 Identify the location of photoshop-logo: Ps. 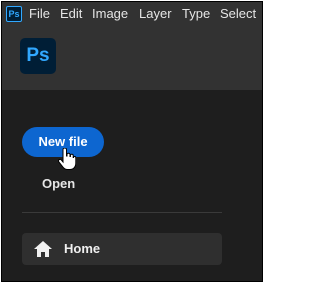
(38, 56).